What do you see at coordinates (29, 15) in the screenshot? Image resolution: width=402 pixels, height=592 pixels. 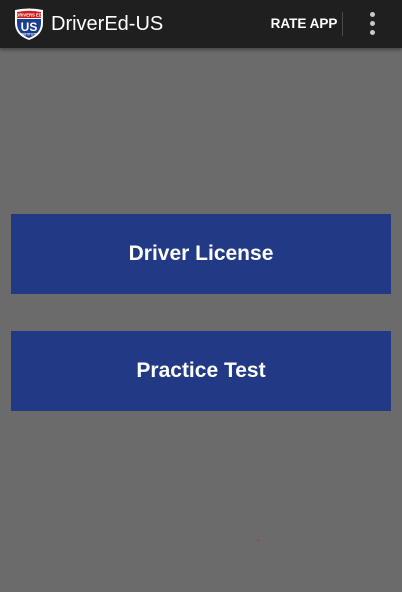 I see `logo-top-text: DRIVERS ED` at bounding box center [29, 15].